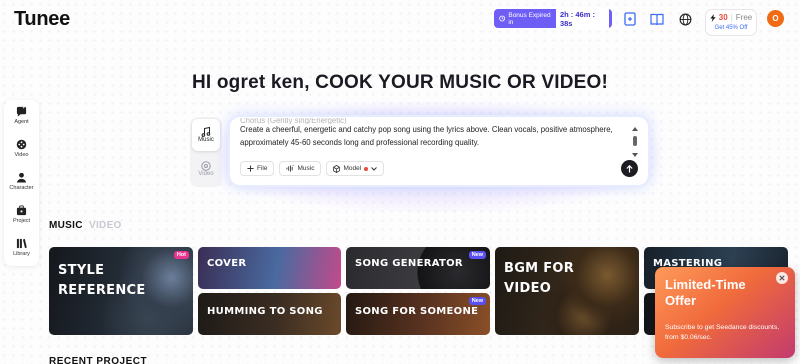 The image size is (800, 364). Describe the element at coordinates (528, 288) in the screenshot. I see `card-title-line: VIDEO` at that location.